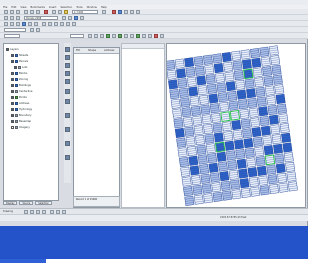 The width and height of the screenshot is (320, 263). What do you see at coordinates (21, 109) in the screenshot?
I see `toc-layer-item: Hydrology` at bounding box center [21, 109].